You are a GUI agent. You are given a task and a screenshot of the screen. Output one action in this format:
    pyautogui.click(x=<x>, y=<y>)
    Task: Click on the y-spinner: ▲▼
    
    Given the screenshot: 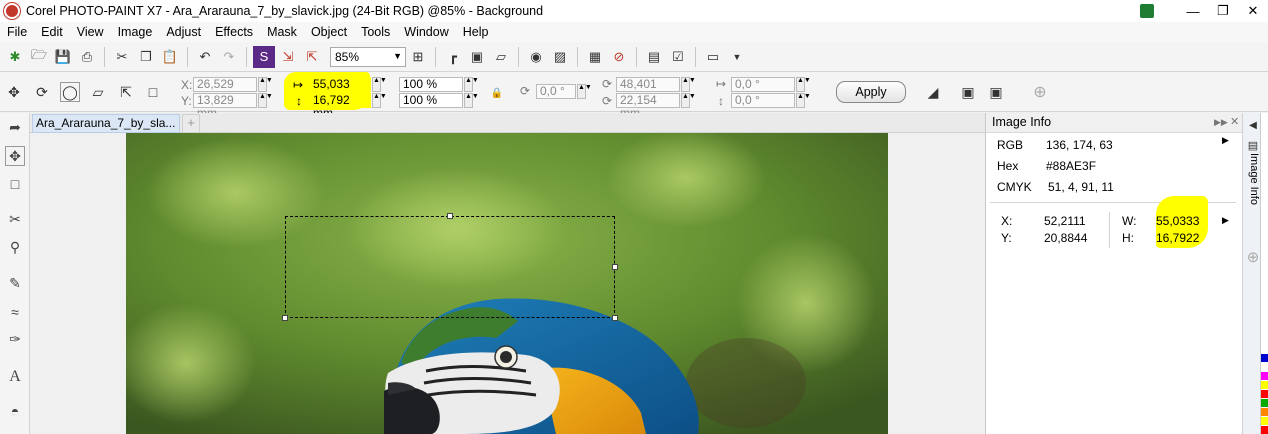 What is the action you would take?
    pyautogui.click(x=265, y=100)
    